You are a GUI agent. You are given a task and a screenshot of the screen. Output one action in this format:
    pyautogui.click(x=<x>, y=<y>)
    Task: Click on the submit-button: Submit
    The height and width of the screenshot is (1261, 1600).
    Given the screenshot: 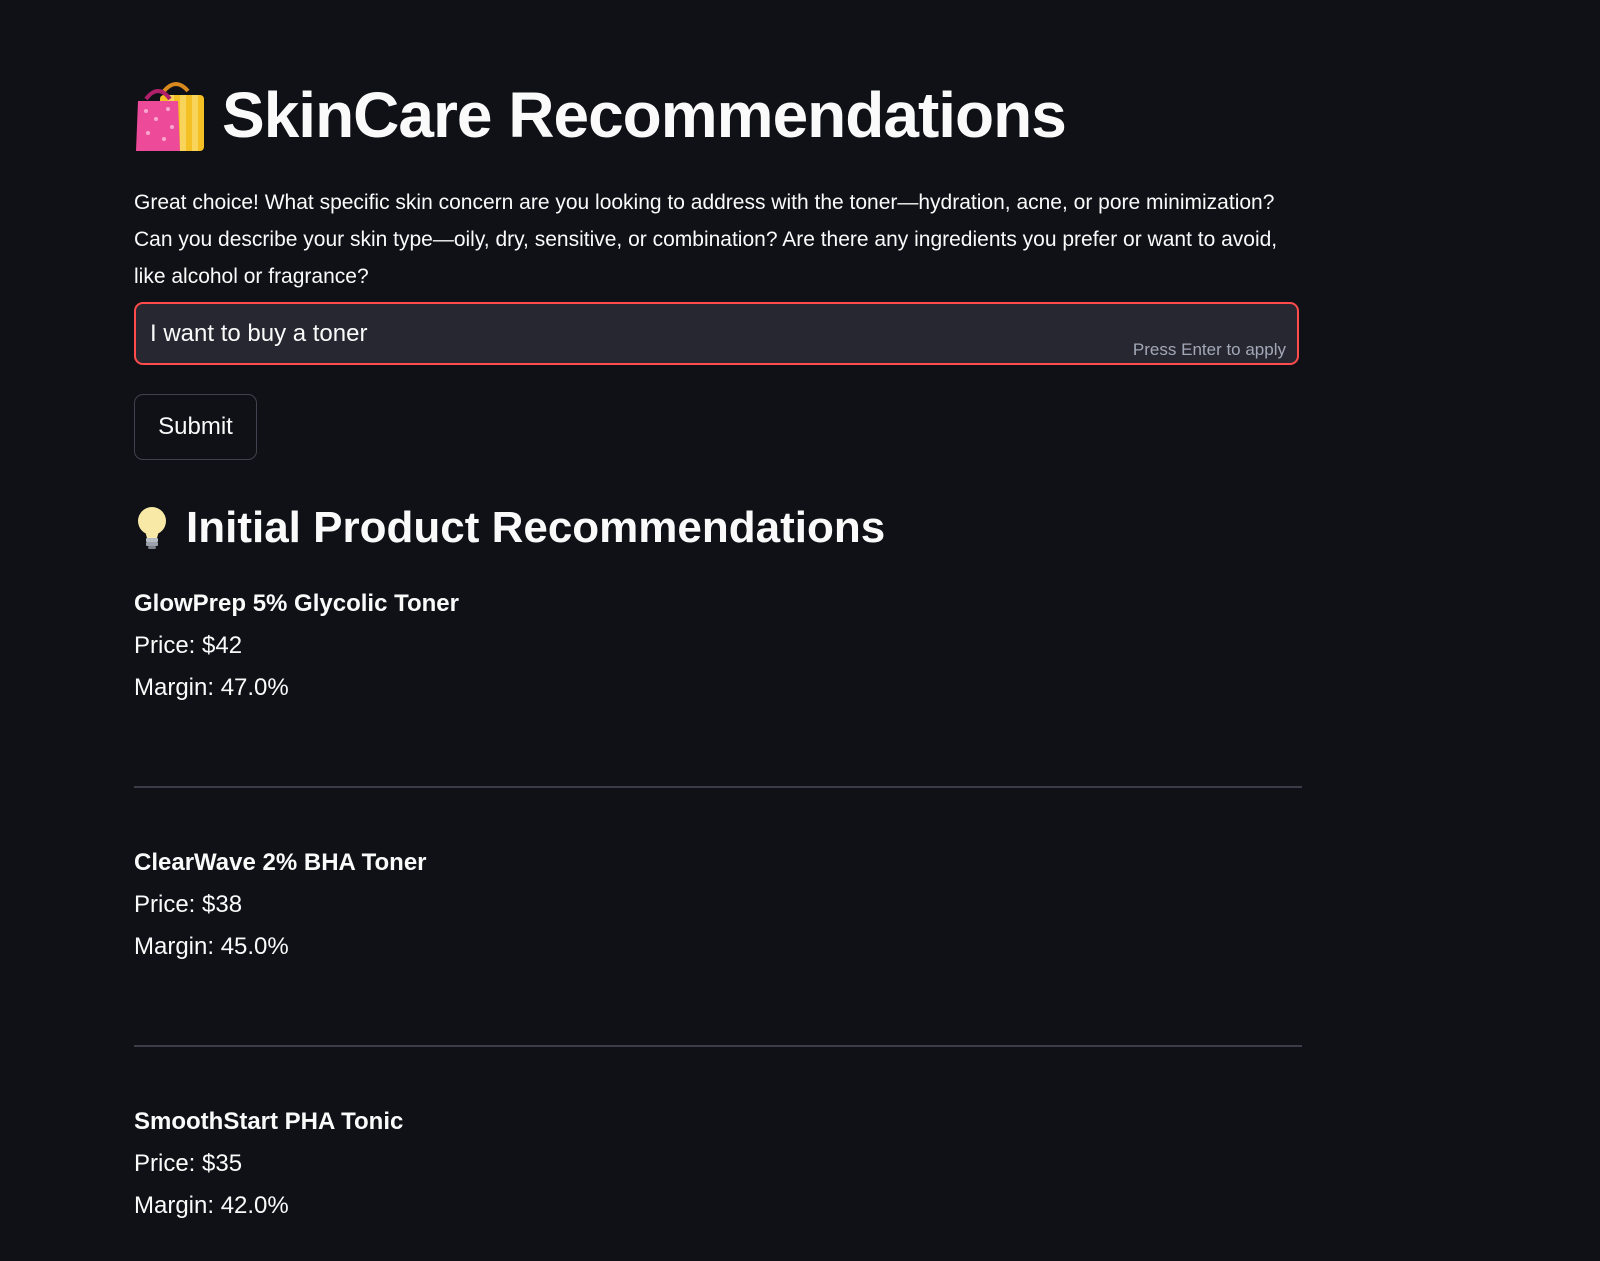 What is the action you would take?
    pyautogui.click(x=195, y=427)
    